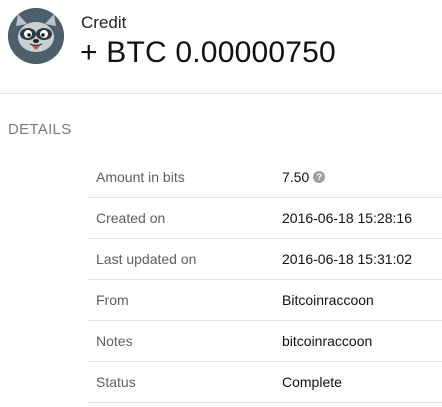 This screenshot has width=442, height=407. Describe the element at coordinates (146, 259) in the screenshot. I see `detail-label: Last updated on` at that location.